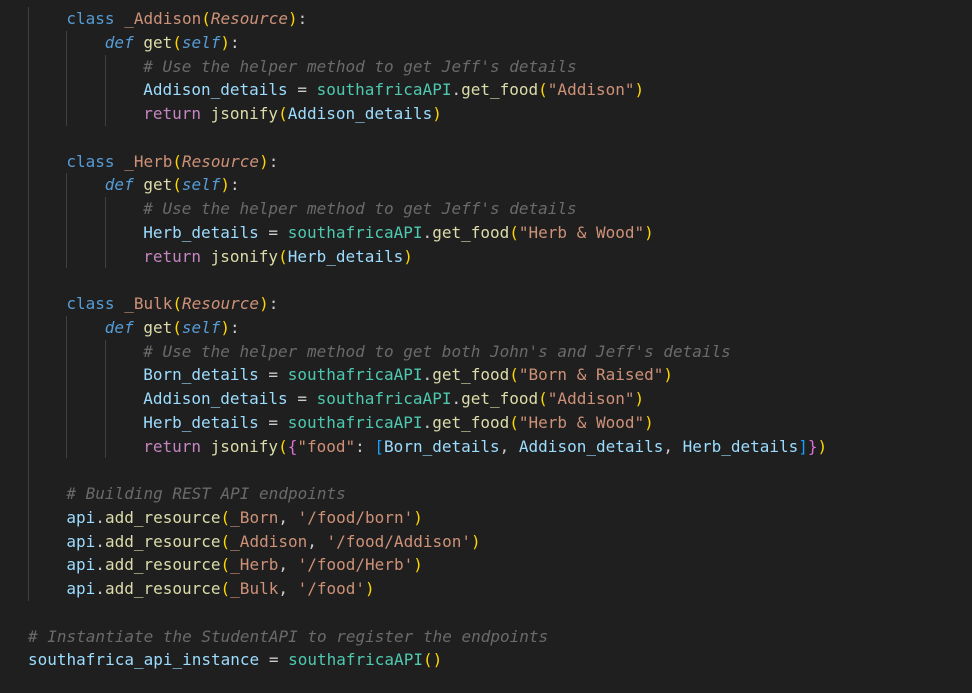  What do you see at coordinates (399, 541) in the screenshot?
I see `code-token: '/food/Addison'` at bounding box center [399, 541].